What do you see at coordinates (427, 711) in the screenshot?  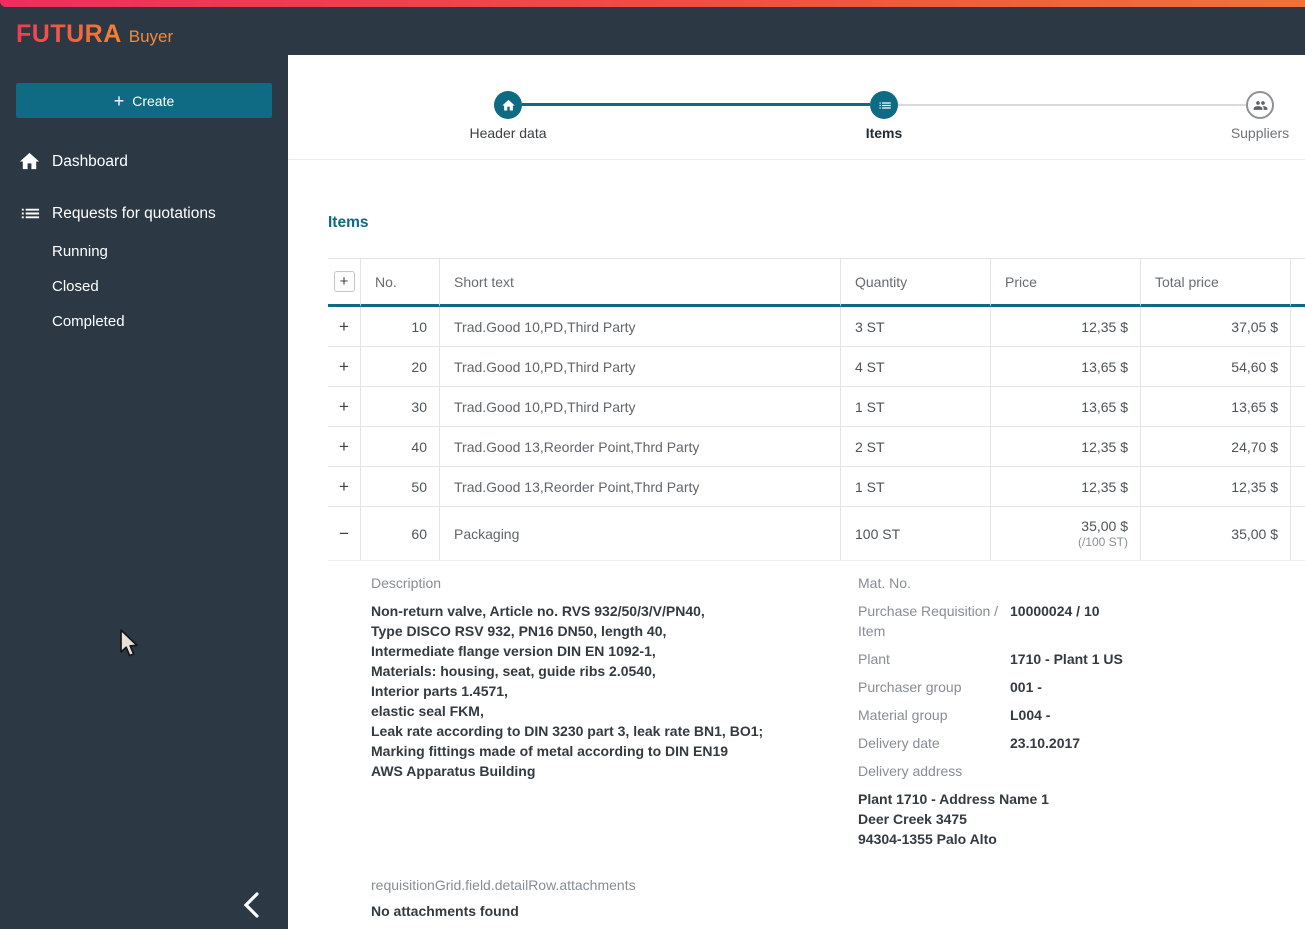 I see `description-line: elastic seal FKM,` at bounding box center [427, 711].